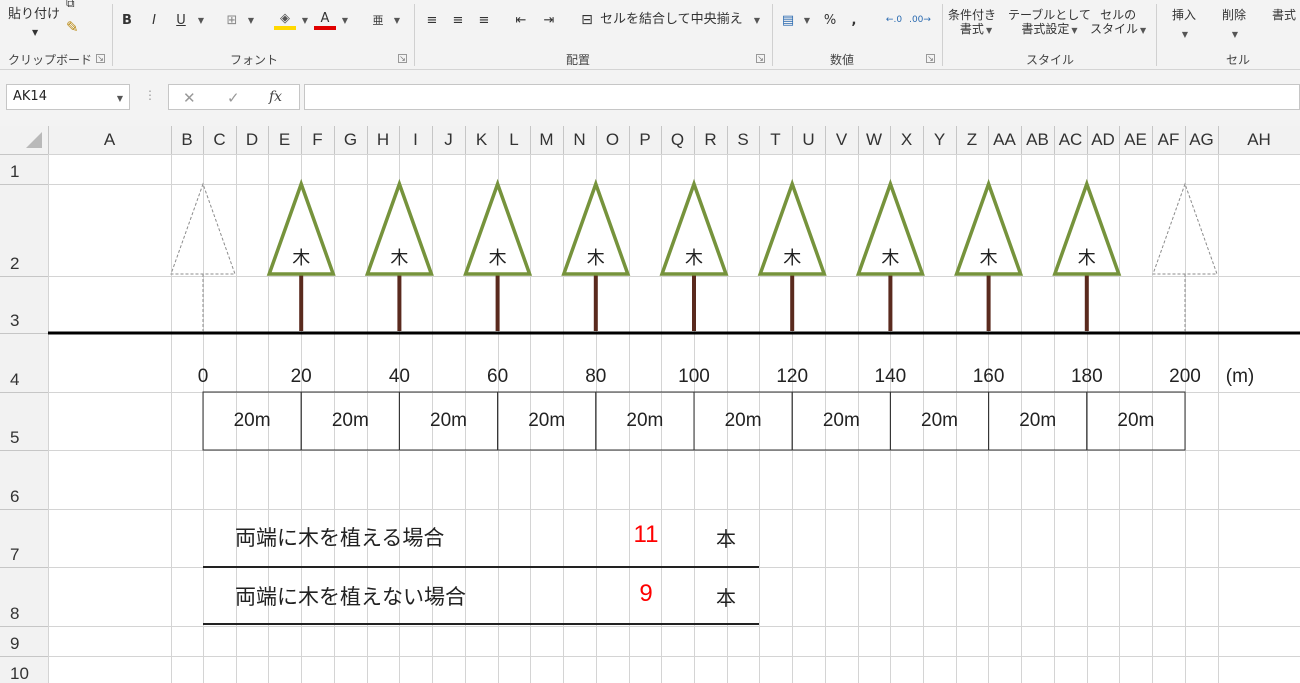  I want to click on insert-dropdown-icon: ▼, so click(1185, 34).